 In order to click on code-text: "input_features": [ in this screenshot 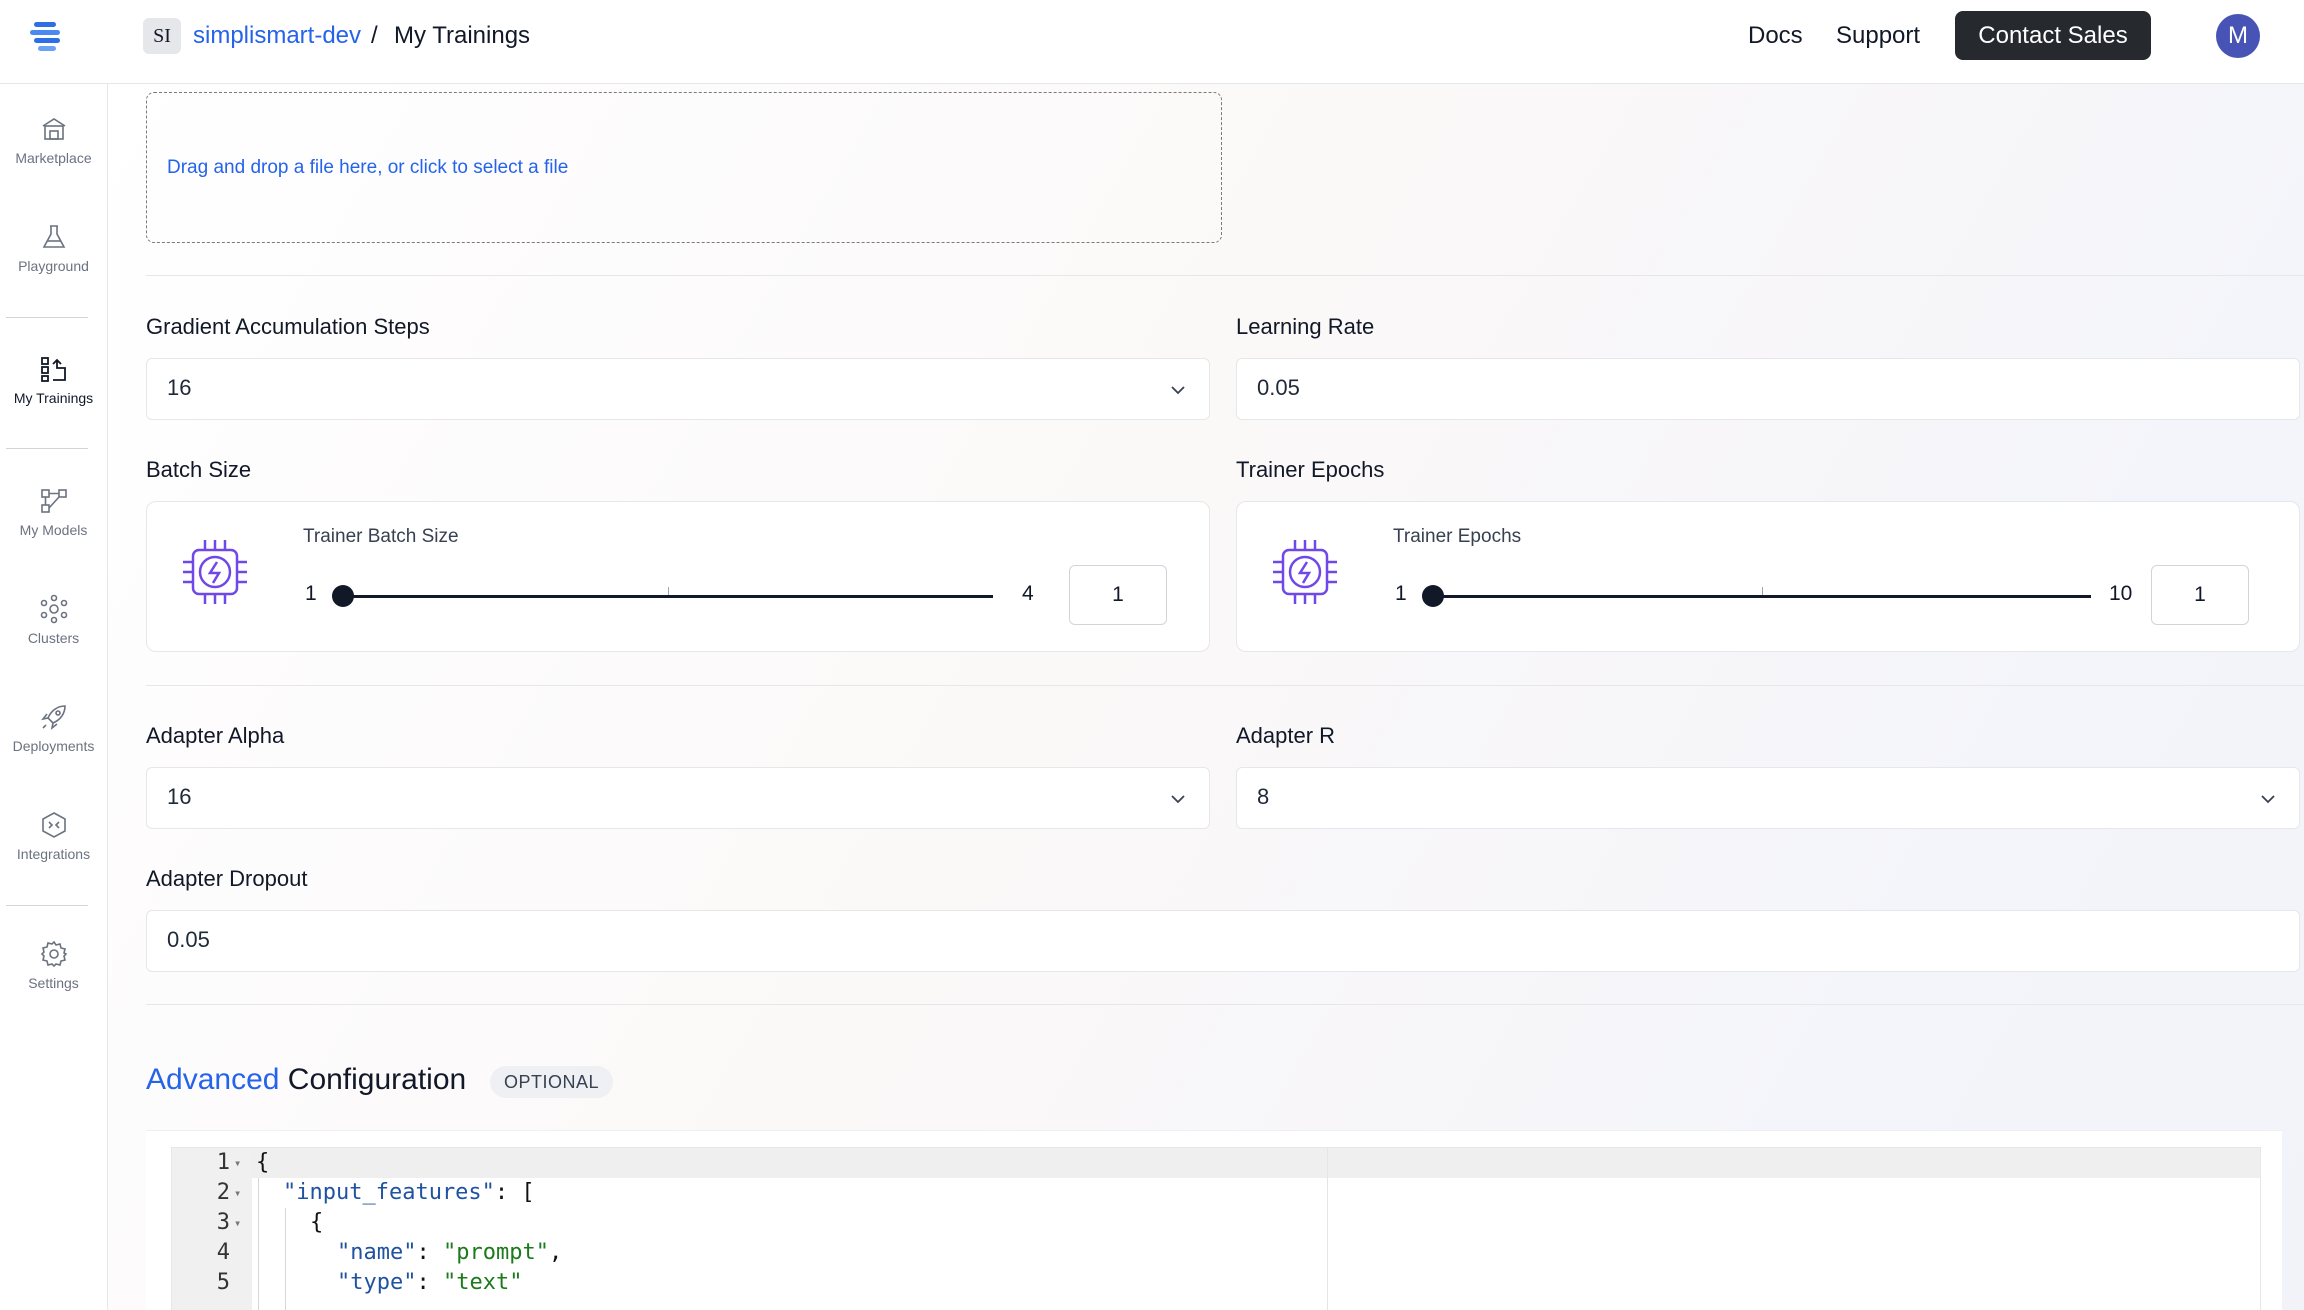, I will do `click(409, 1193)`.